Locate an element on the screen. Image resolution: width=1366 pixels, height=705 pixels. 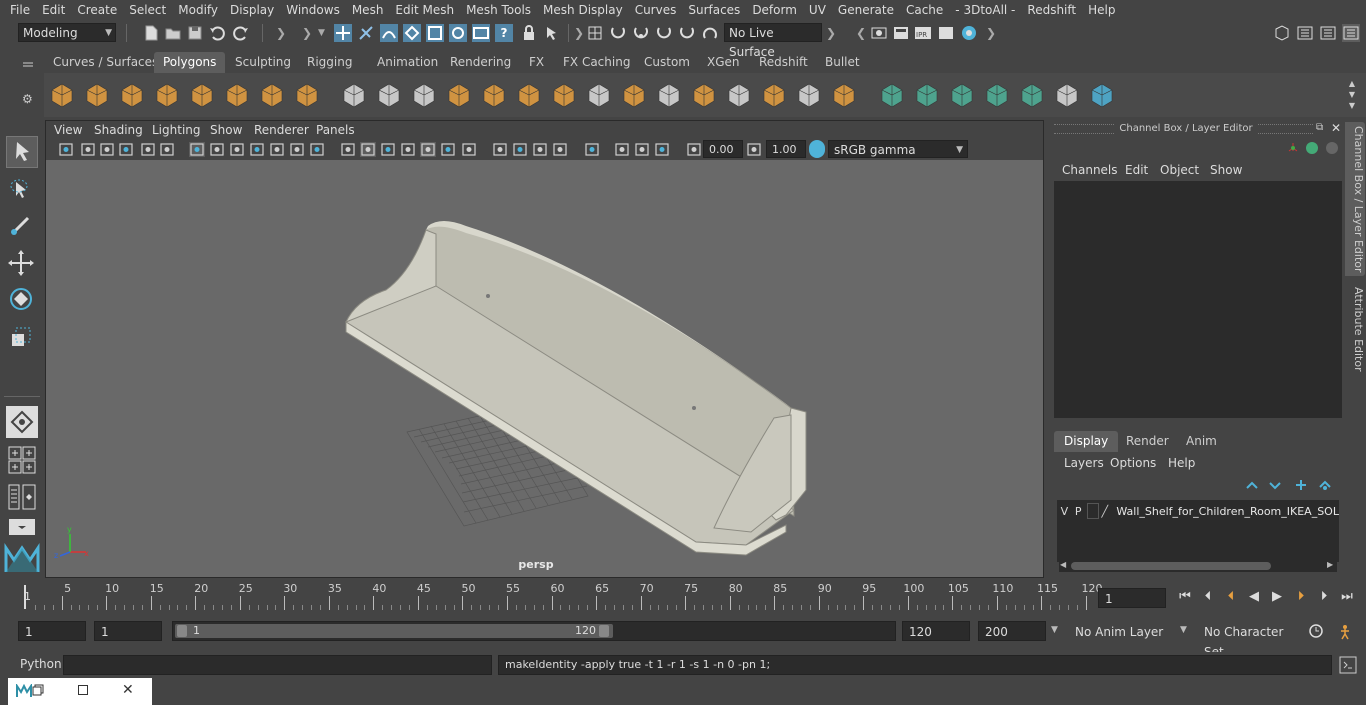
scroll-left-icon: ◀ is located at coordinates (1063, 564).